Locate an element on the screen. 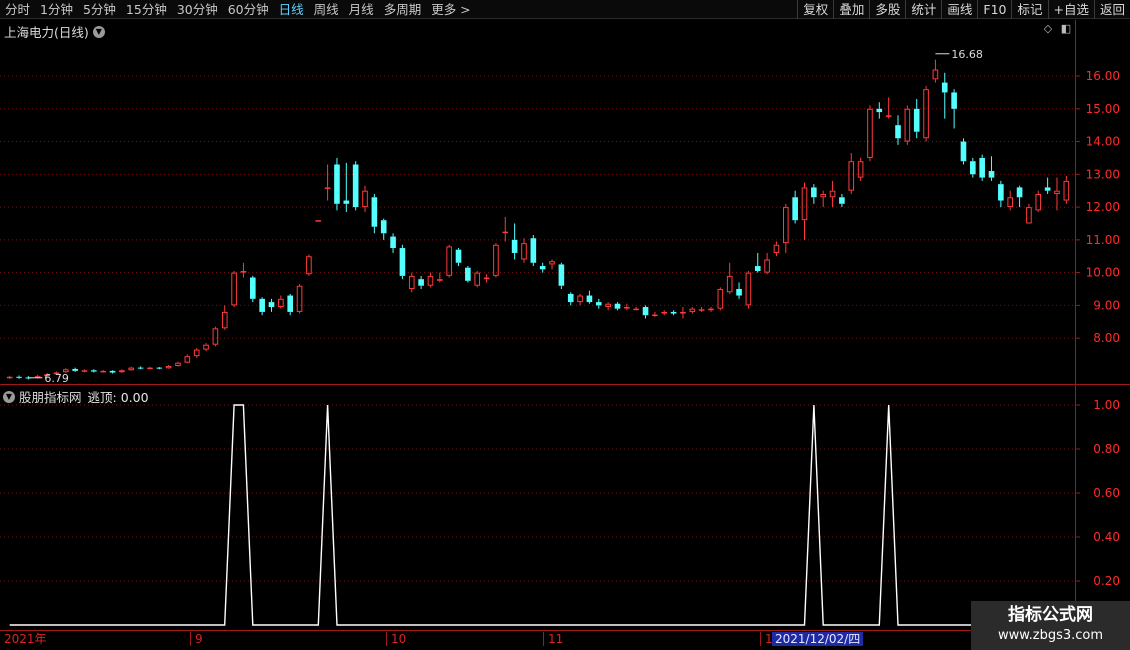 The width and height of the screenshot is (1130, 650). indicator-name: 股朋指标网 is located at coordinates (50, 397).